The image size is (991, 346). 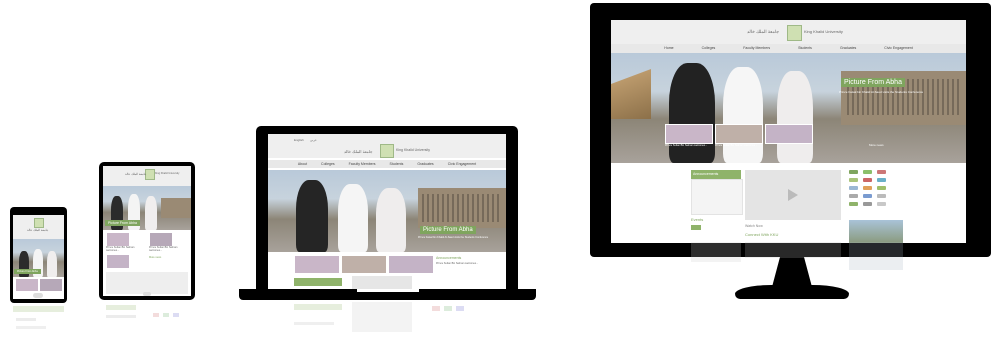 I want to click on lang-en-link: English, so click(x=299, y=140).